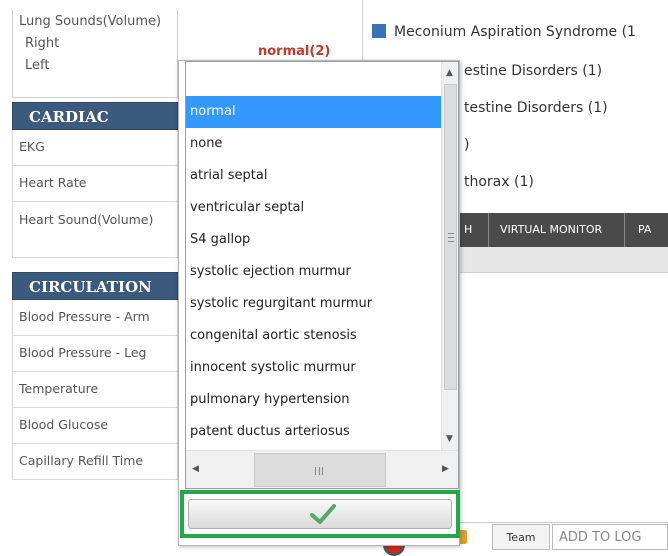  I want to click on confirm-highlight, so click(320, 514).